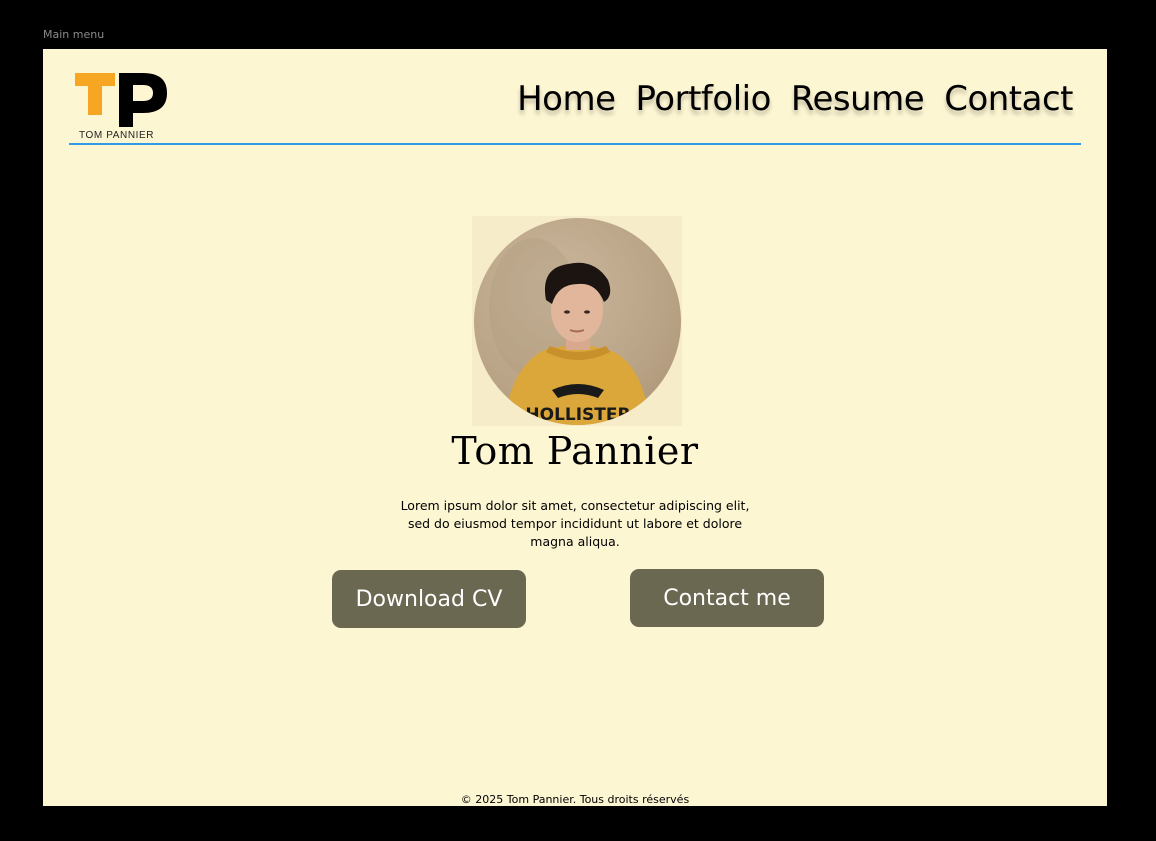 This screenshot has width=1156, height=841. Describe the element at coordinates (429, 599) in the screenshot. I see `download-cv-button: Download CV` at that location.